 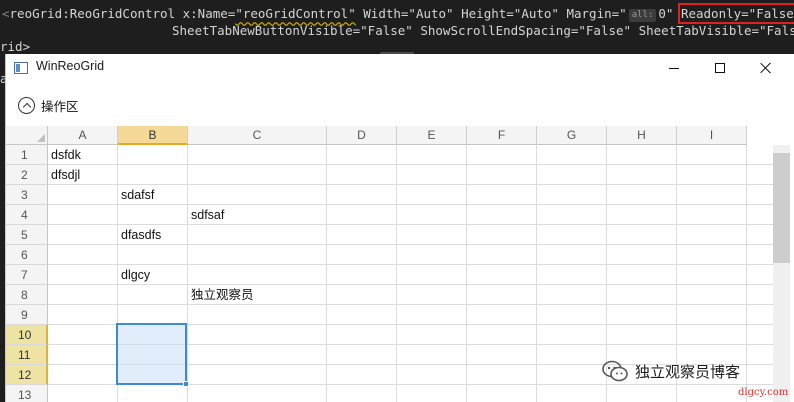 What do you see at coordinates (502, 135) in the screenshot?
I see `column-header-f: F` at bounding box center [502, 135].